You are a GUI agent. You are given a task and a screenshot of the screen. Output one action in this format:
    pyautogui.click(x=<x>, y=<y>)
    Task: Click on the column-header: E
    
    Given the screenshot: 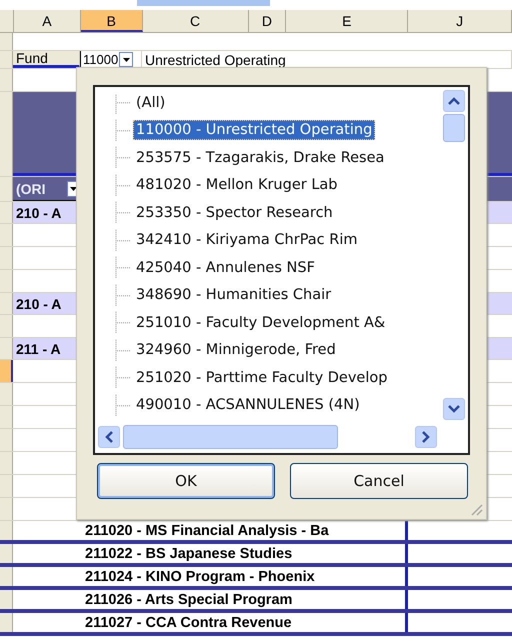 What is the action you would take?
    pyautogui.click(x=347, y=21)
    